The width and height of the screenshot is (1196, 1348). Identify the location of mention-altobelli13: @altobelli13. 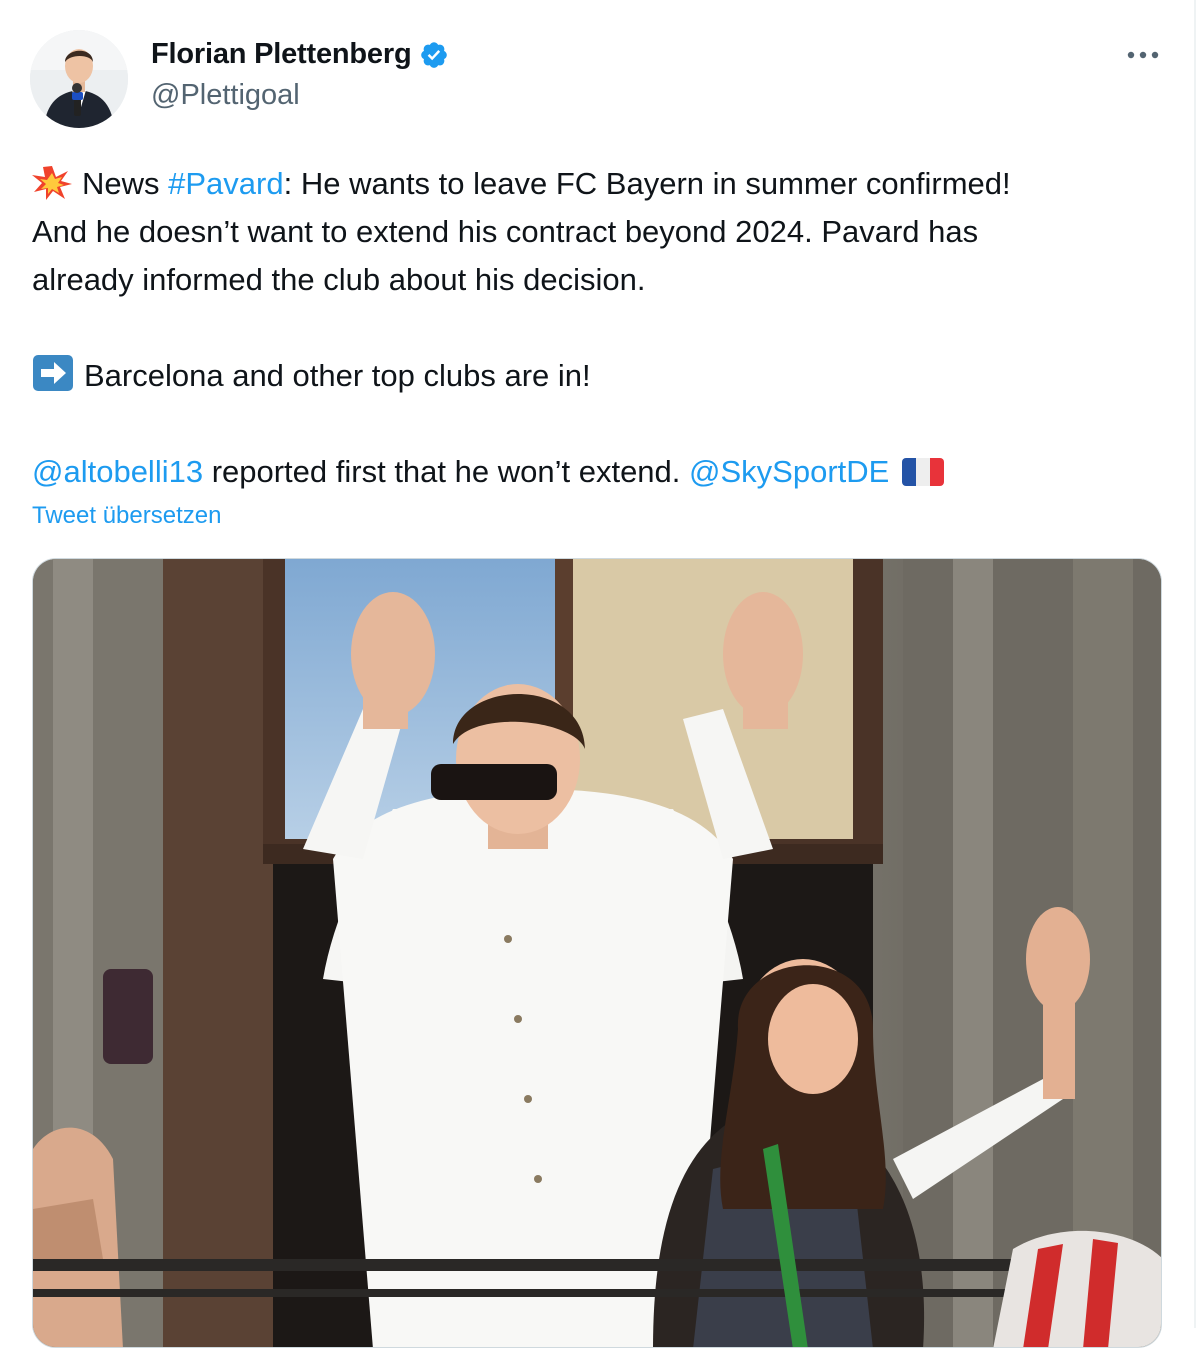
(117, 471).